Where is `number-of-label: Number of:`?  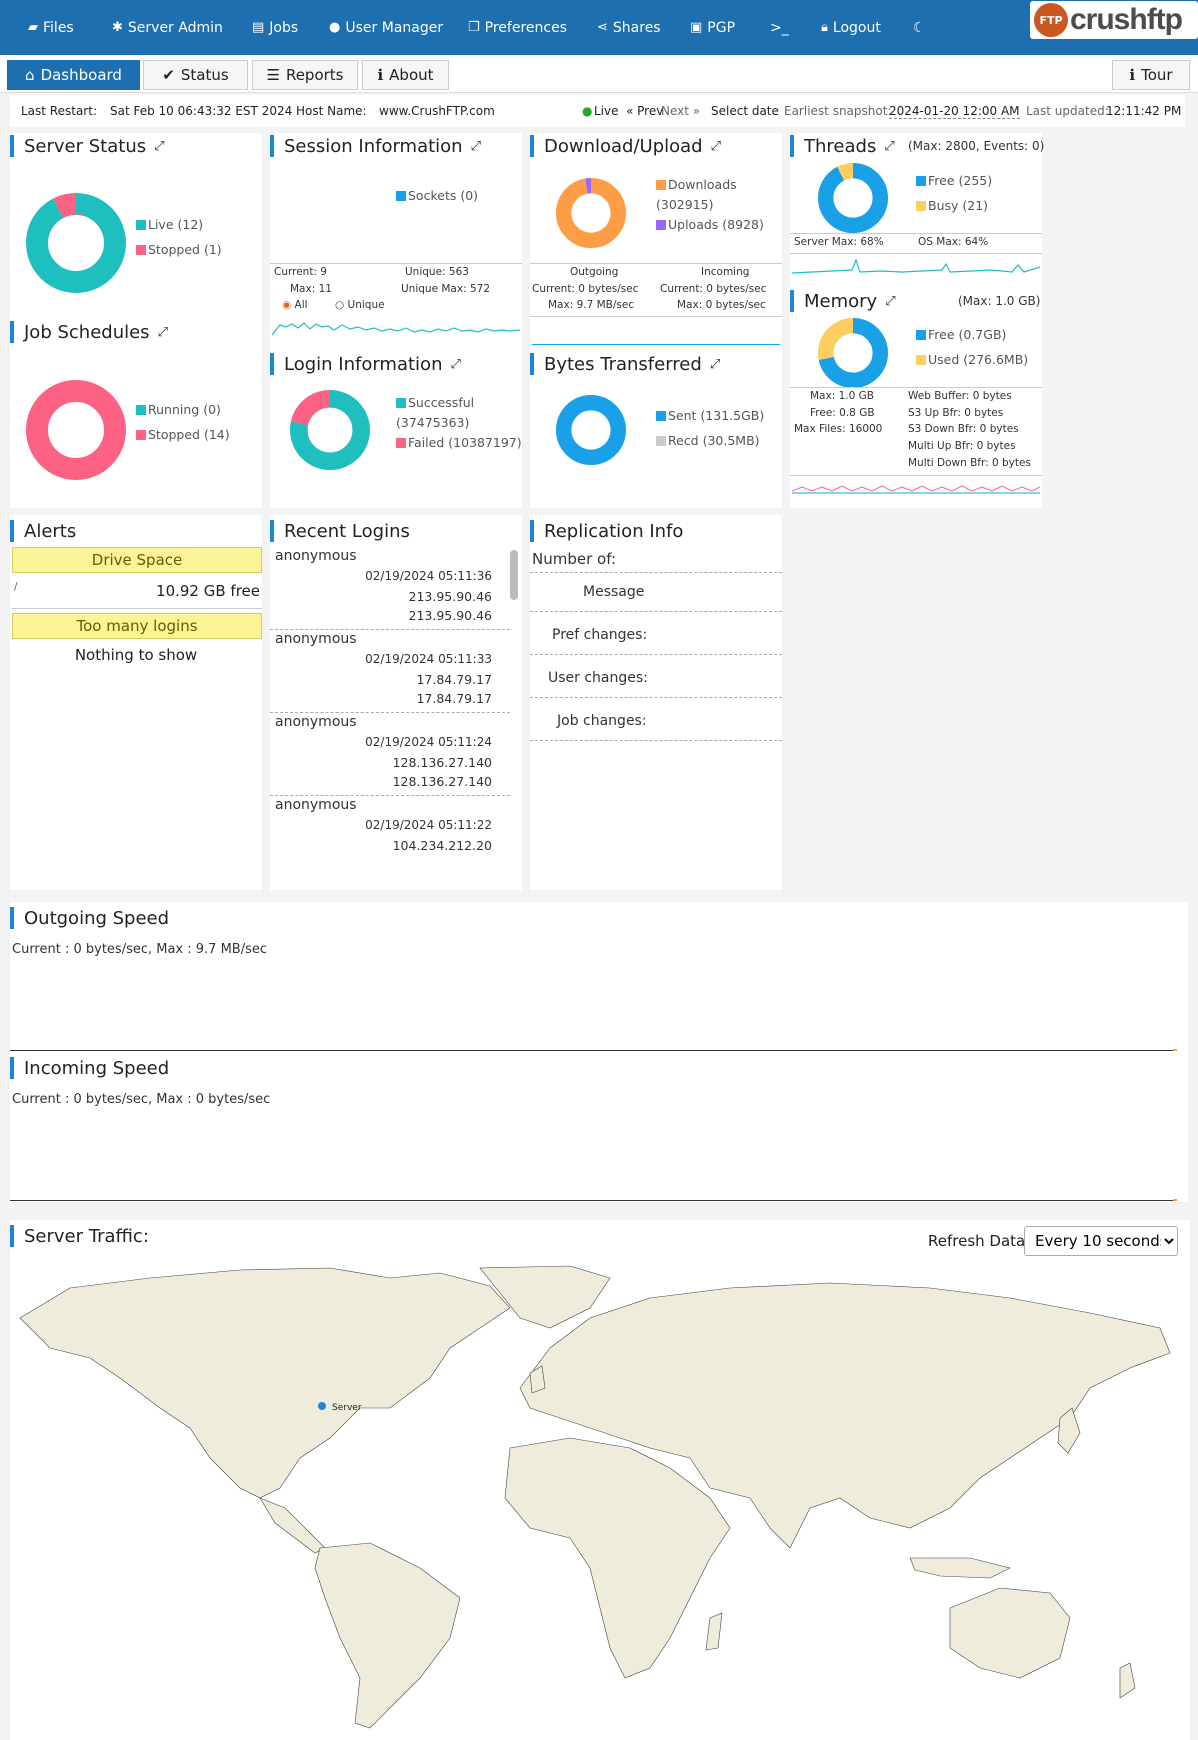 number-of-label: Number of: is located at coordinates (574, 559).